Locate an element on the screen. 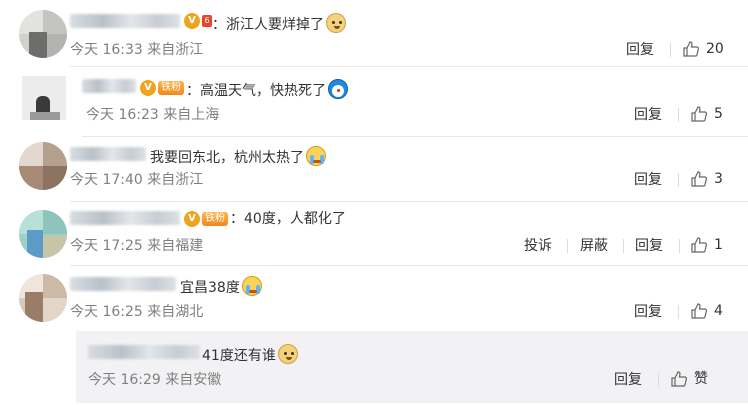 Image resolution: width=748 pixels, height=405 pixels. location-text: 来自安徽 is located at coordinates (193, 380).